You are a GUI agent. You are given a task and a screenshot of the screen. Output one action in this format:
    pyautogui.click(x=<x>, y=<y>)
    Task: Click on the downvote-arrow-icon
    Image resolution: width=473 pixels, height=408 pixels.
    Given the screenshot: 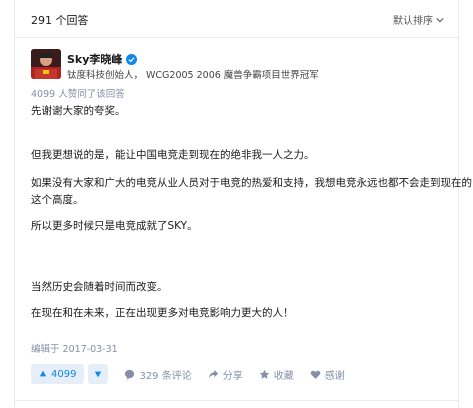 What is the action you would take?
    pyautogui.click(x=98, y=374)
    